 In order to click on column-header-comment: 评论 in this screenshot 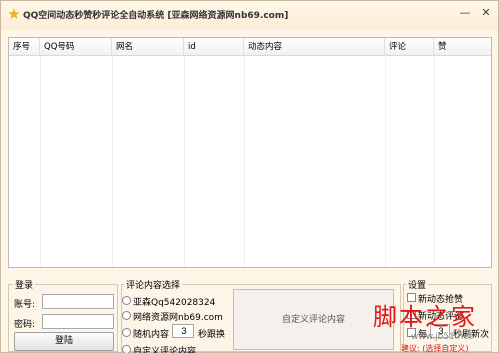, I will do `click(409, 47)`.